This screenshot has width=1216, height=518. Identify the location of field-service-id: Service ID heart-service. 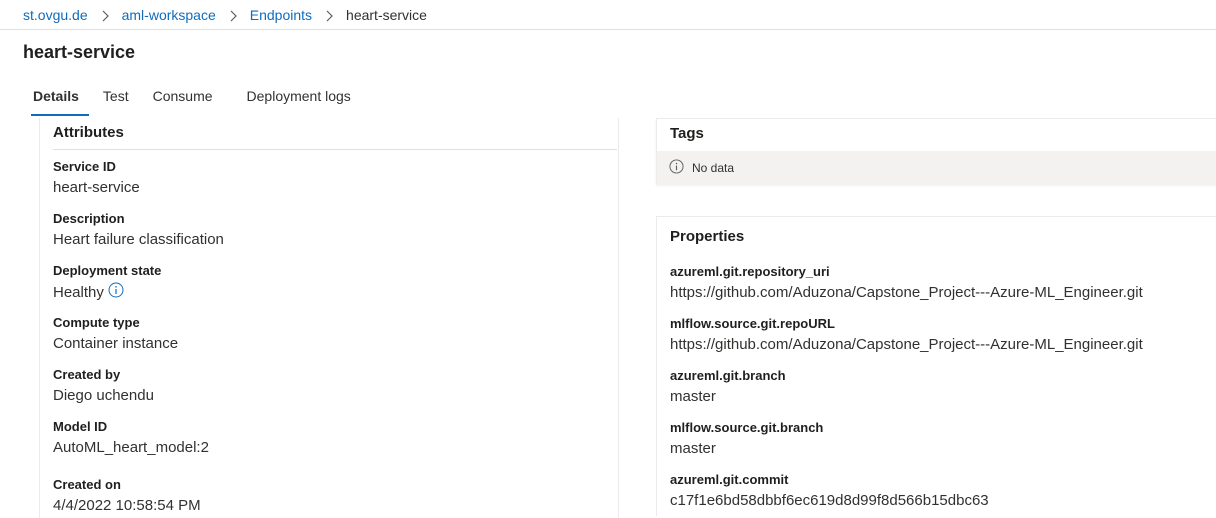
(96, 178).